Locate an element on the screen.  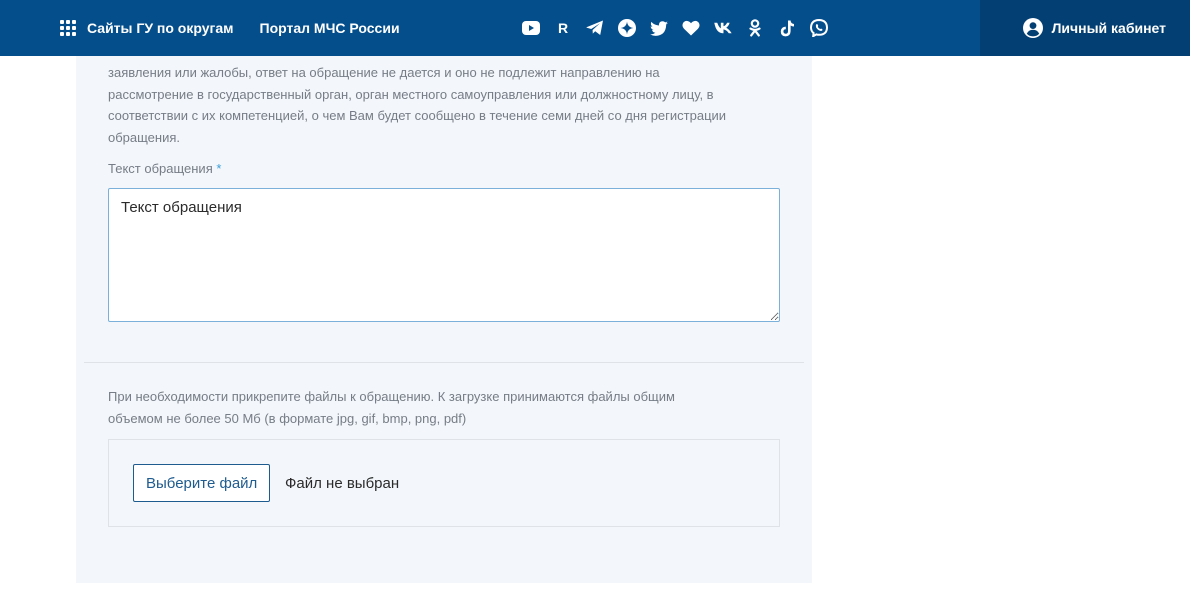
nav-left: Сайты ГУ по округам Портал МЧС России is located at coordinates (230, 28).